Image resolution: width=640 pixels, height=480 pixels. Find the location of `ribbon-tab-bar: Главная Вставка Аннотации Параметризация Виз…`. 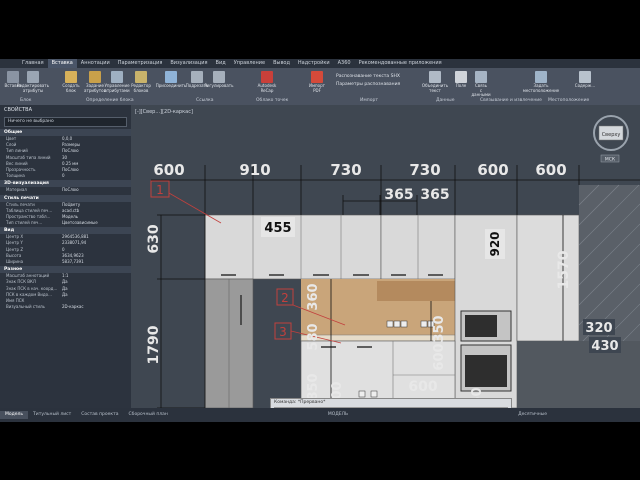

ribbon-tab-bar: Главная Вставка Аннотации Параметризация Виз… is located at coordinates (320, 63).